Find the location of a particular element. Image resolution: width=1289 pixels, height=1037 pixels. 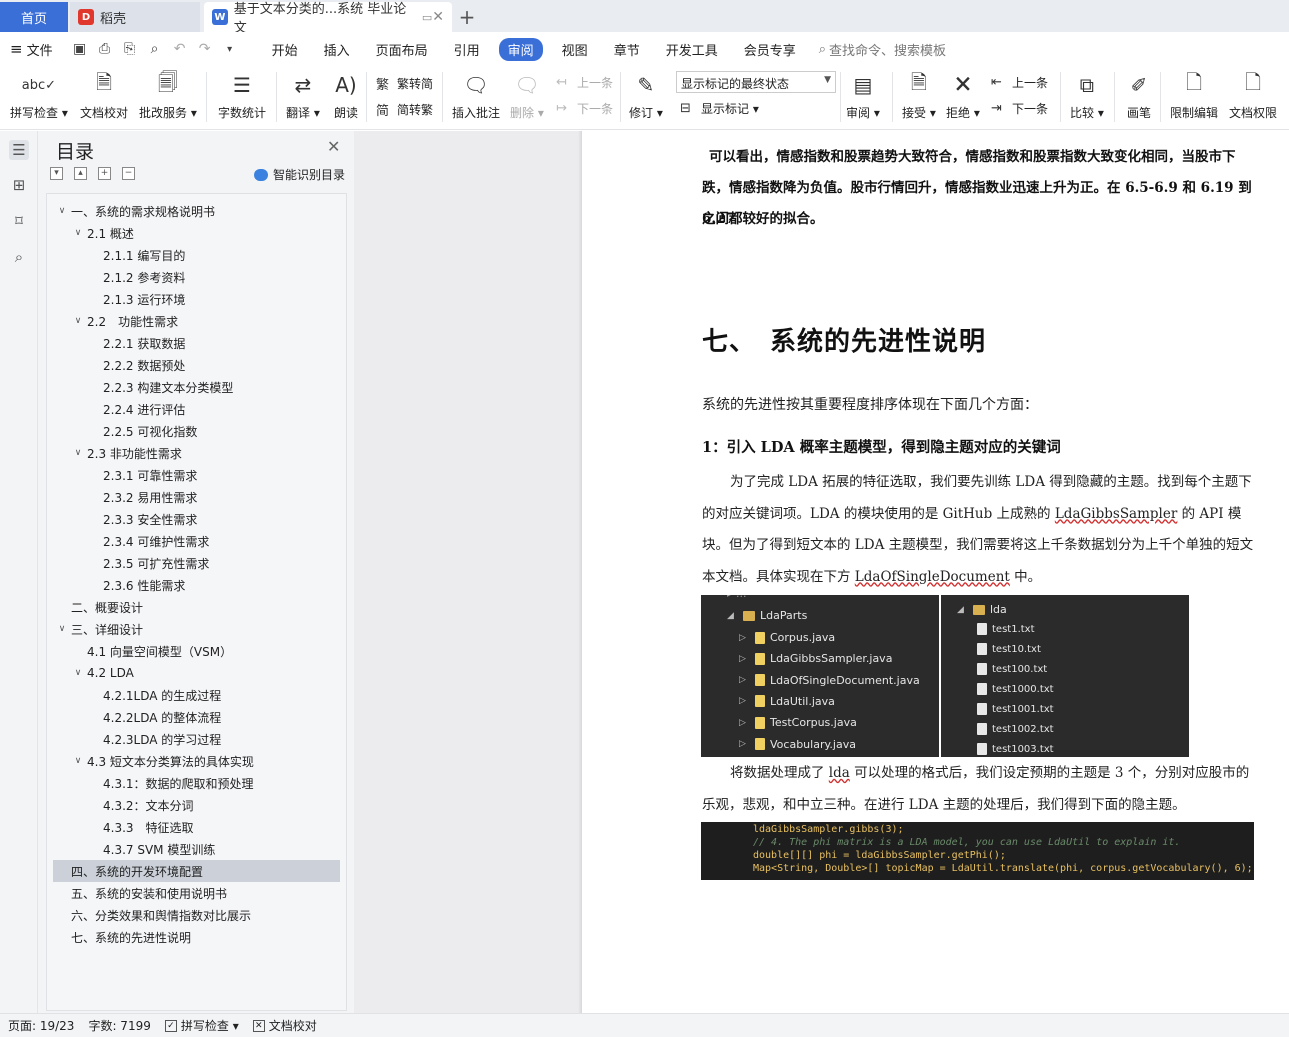

toc-item: ∨ 4.3 短文本分类算法的具体实现 is located at coordinates (196, 761).